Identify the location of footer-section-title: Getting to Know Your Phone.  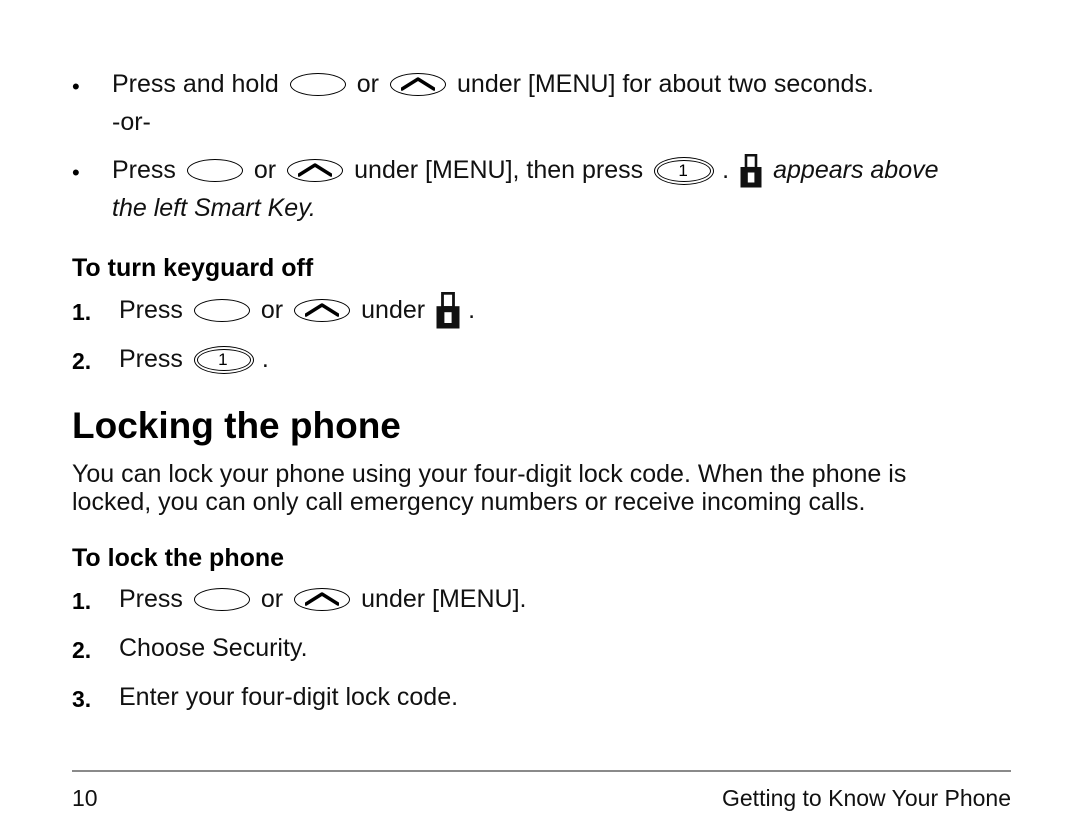
(866, 798).